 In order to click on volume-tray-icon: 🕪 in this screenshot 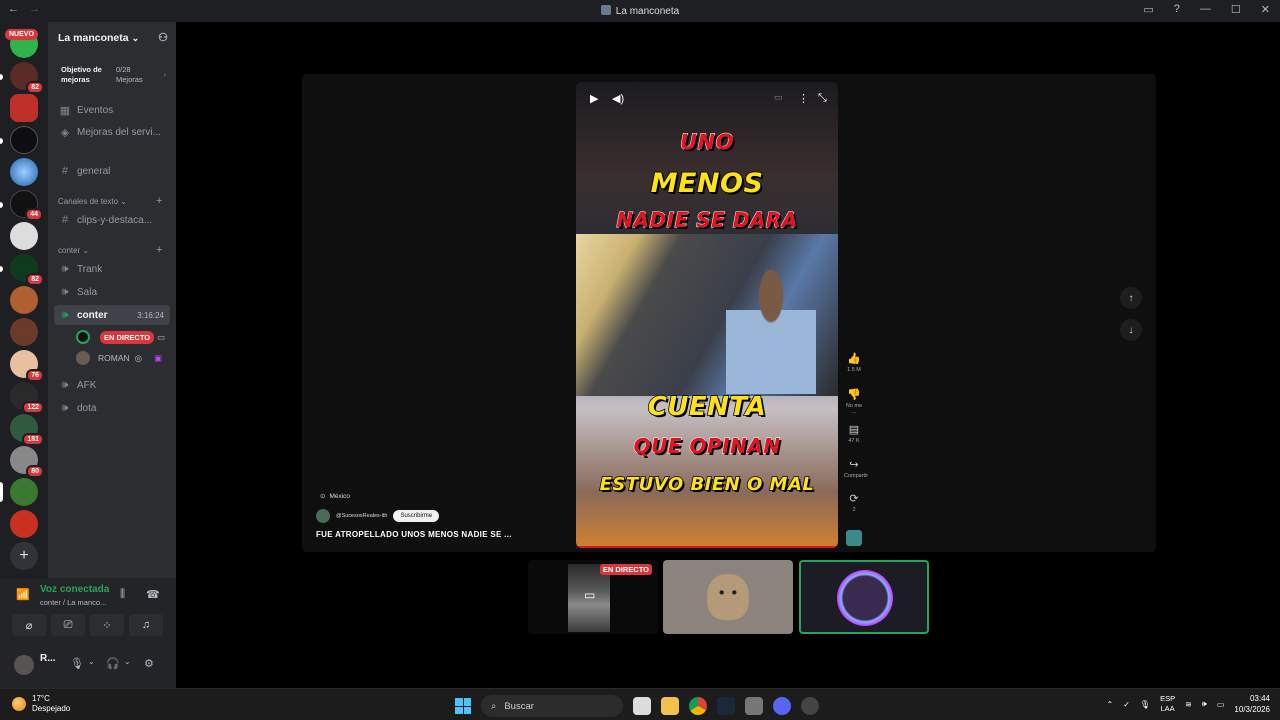, I will do `click(1204, 704)`.